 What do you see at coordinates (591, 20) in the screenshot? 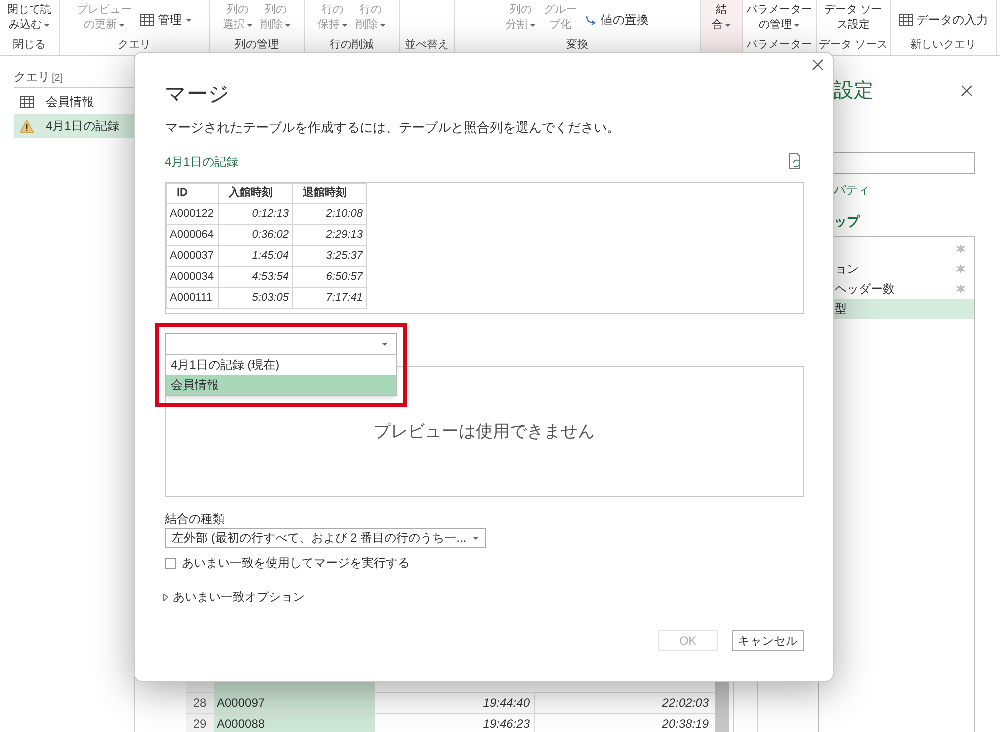
I see `replace-icon` at bounding box center [591, 20].